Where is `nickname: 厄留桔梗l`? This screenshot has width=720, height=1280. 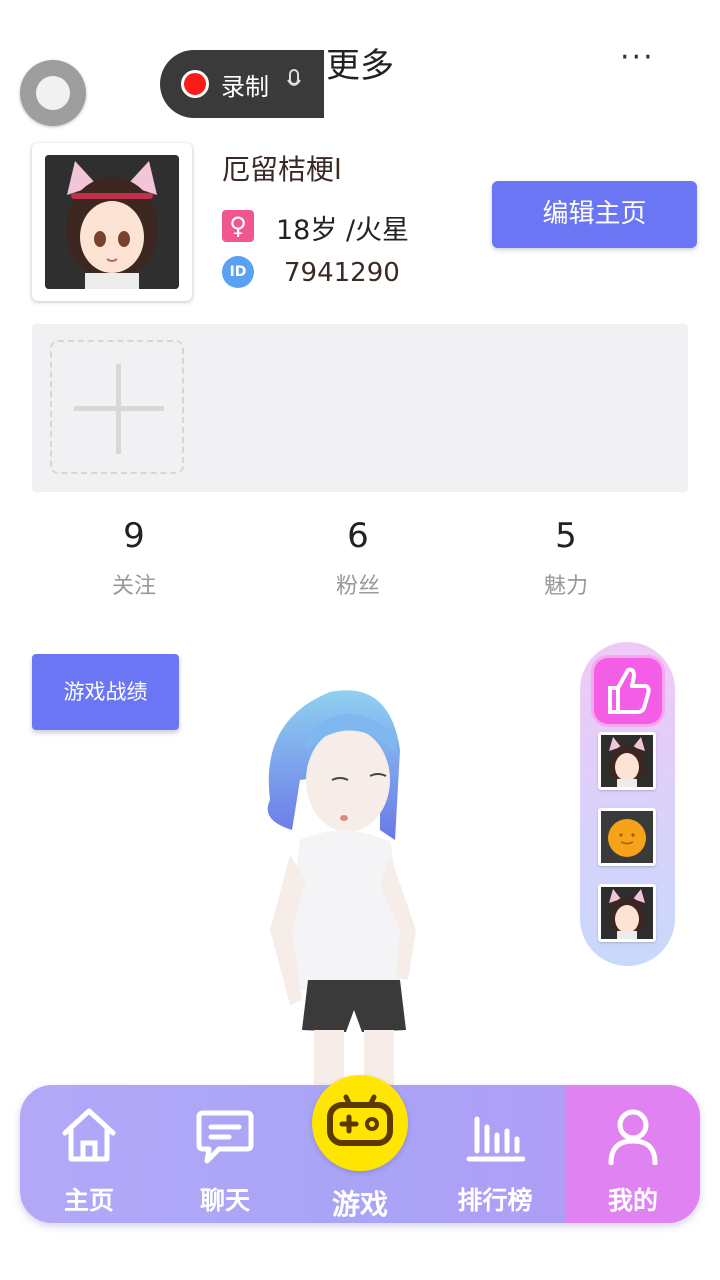
nickname: 厄留桔梗l is located at coordinates (282, 169).